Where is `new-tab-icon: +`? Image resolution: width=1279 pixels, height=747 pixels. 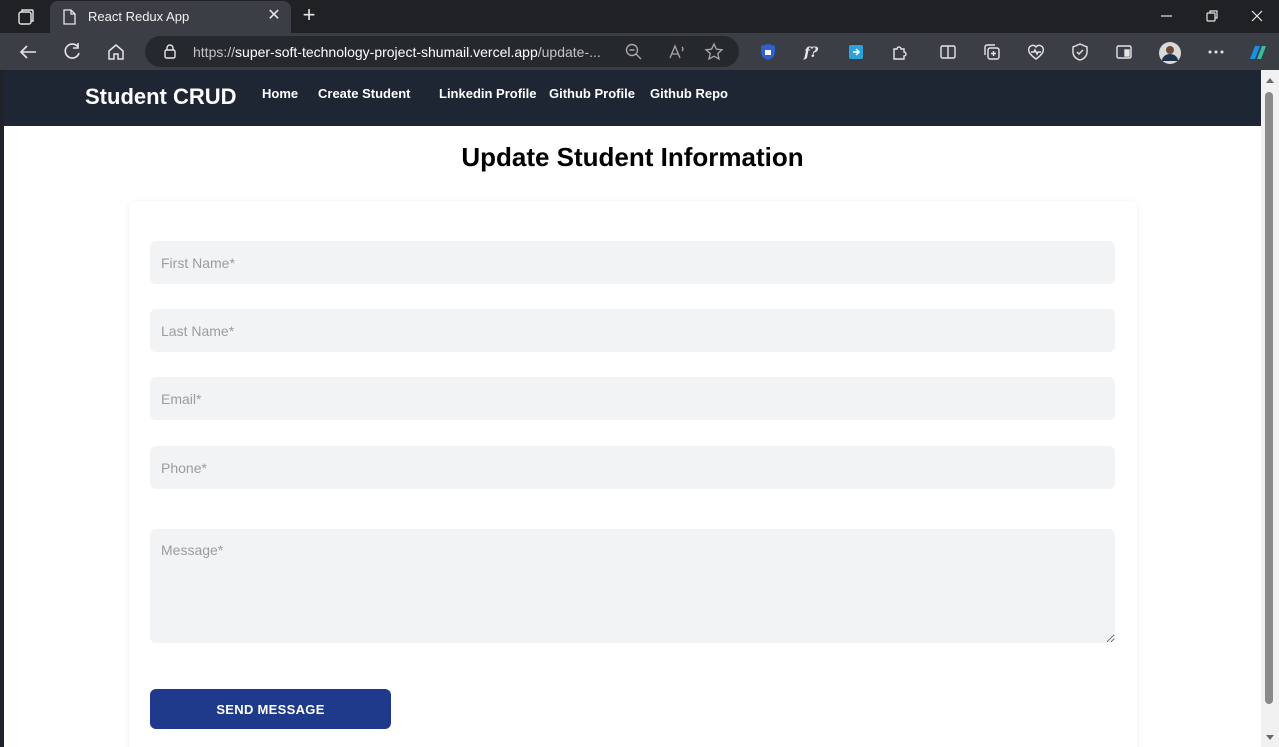
new-tab-icon: + is located at coordinates (309, 15).